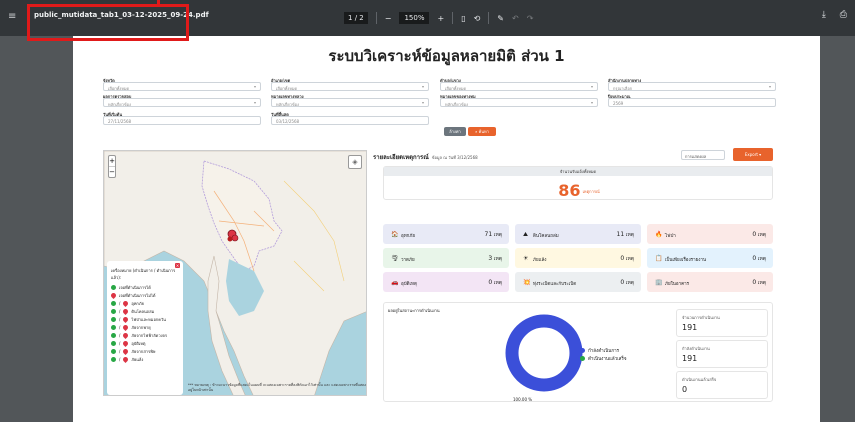 The height and width of the screenshot is (422, 855). Describe the element at coordinates (355, 162) in the screenshot. I see `layers-icon: ◈` at that location.